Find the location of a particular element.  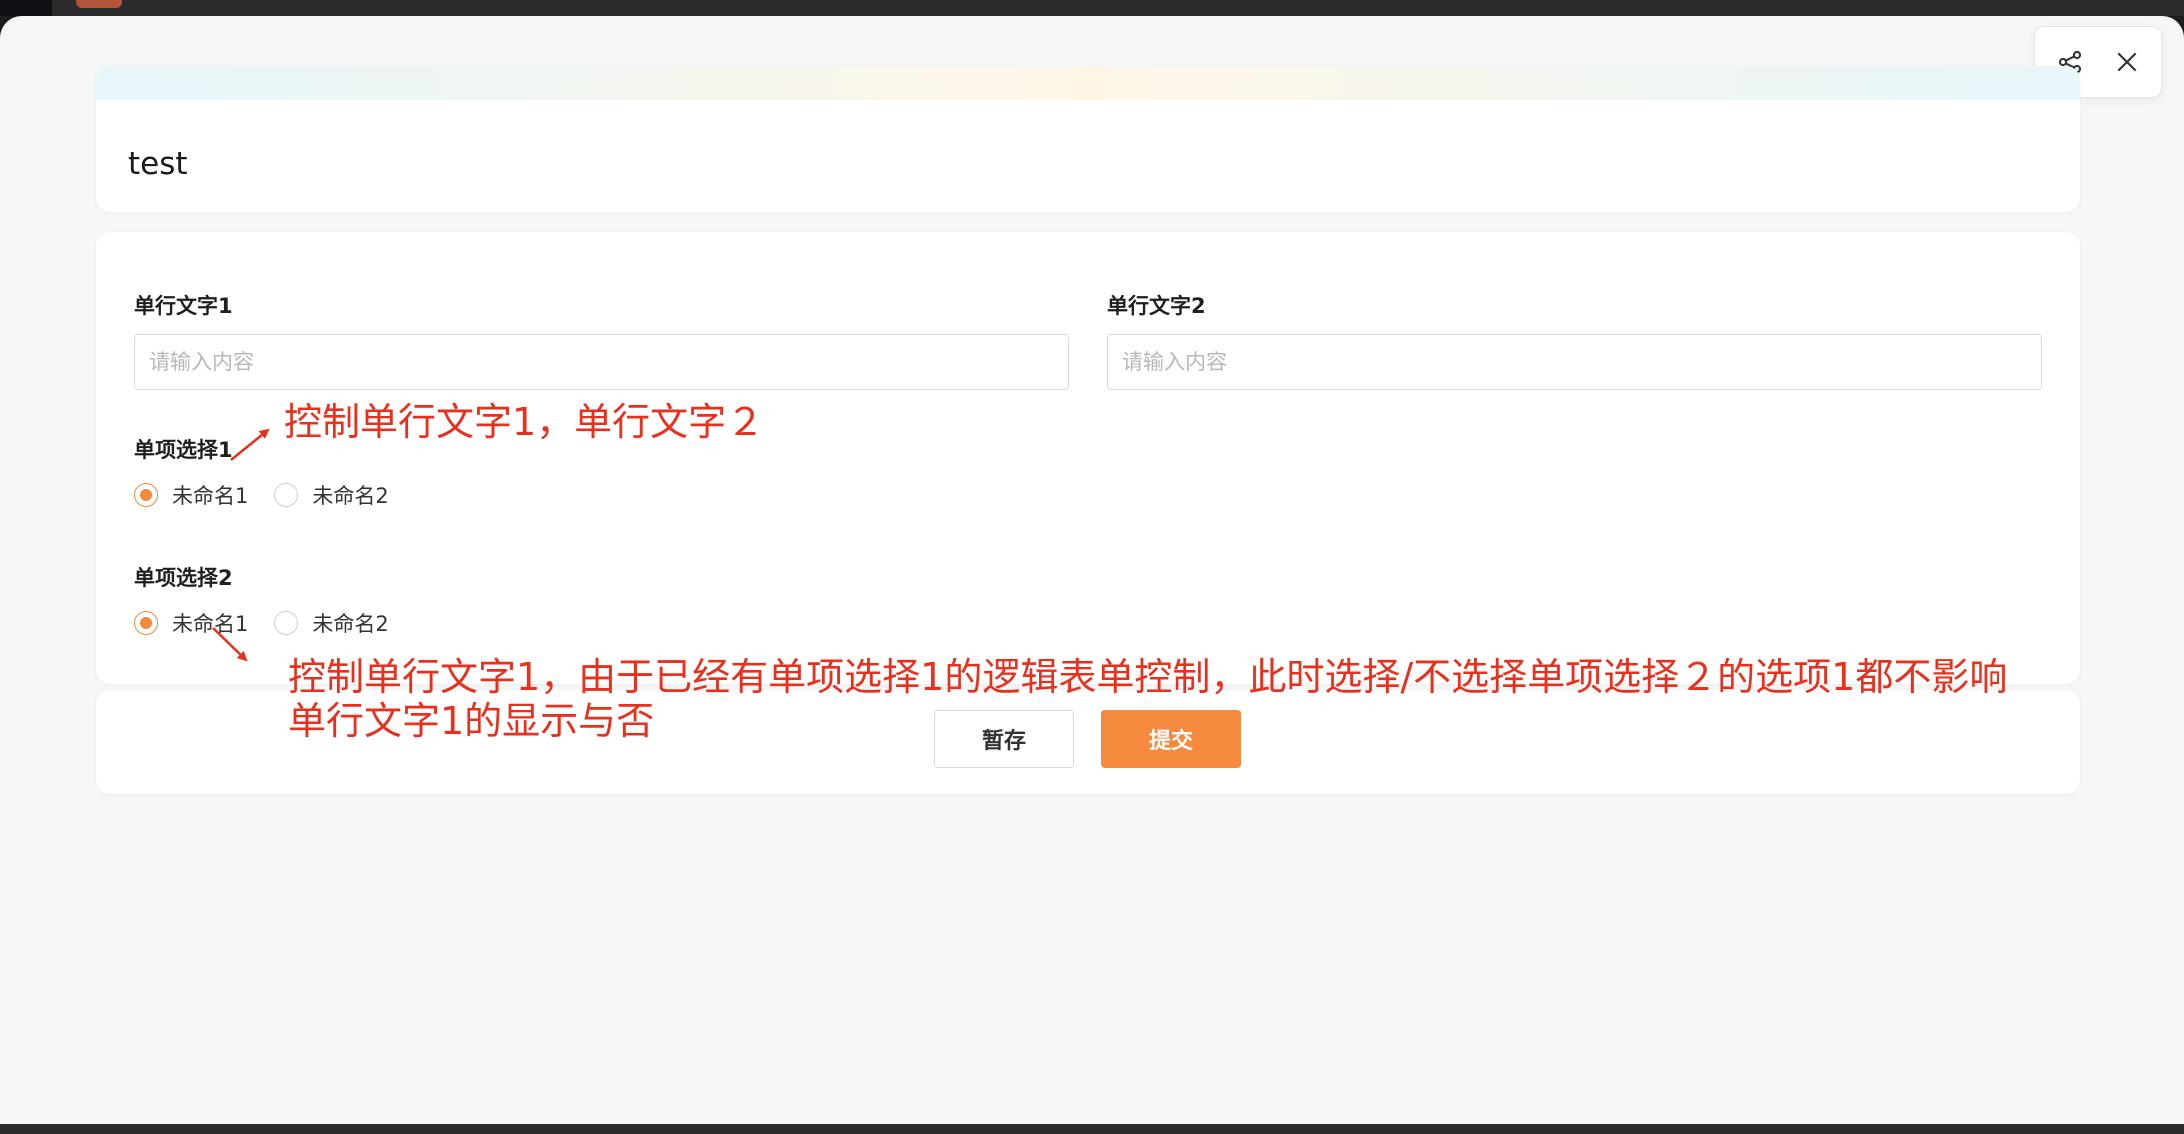

radio-1-option-2: 未命名2 is located at coordinates (331, 495).